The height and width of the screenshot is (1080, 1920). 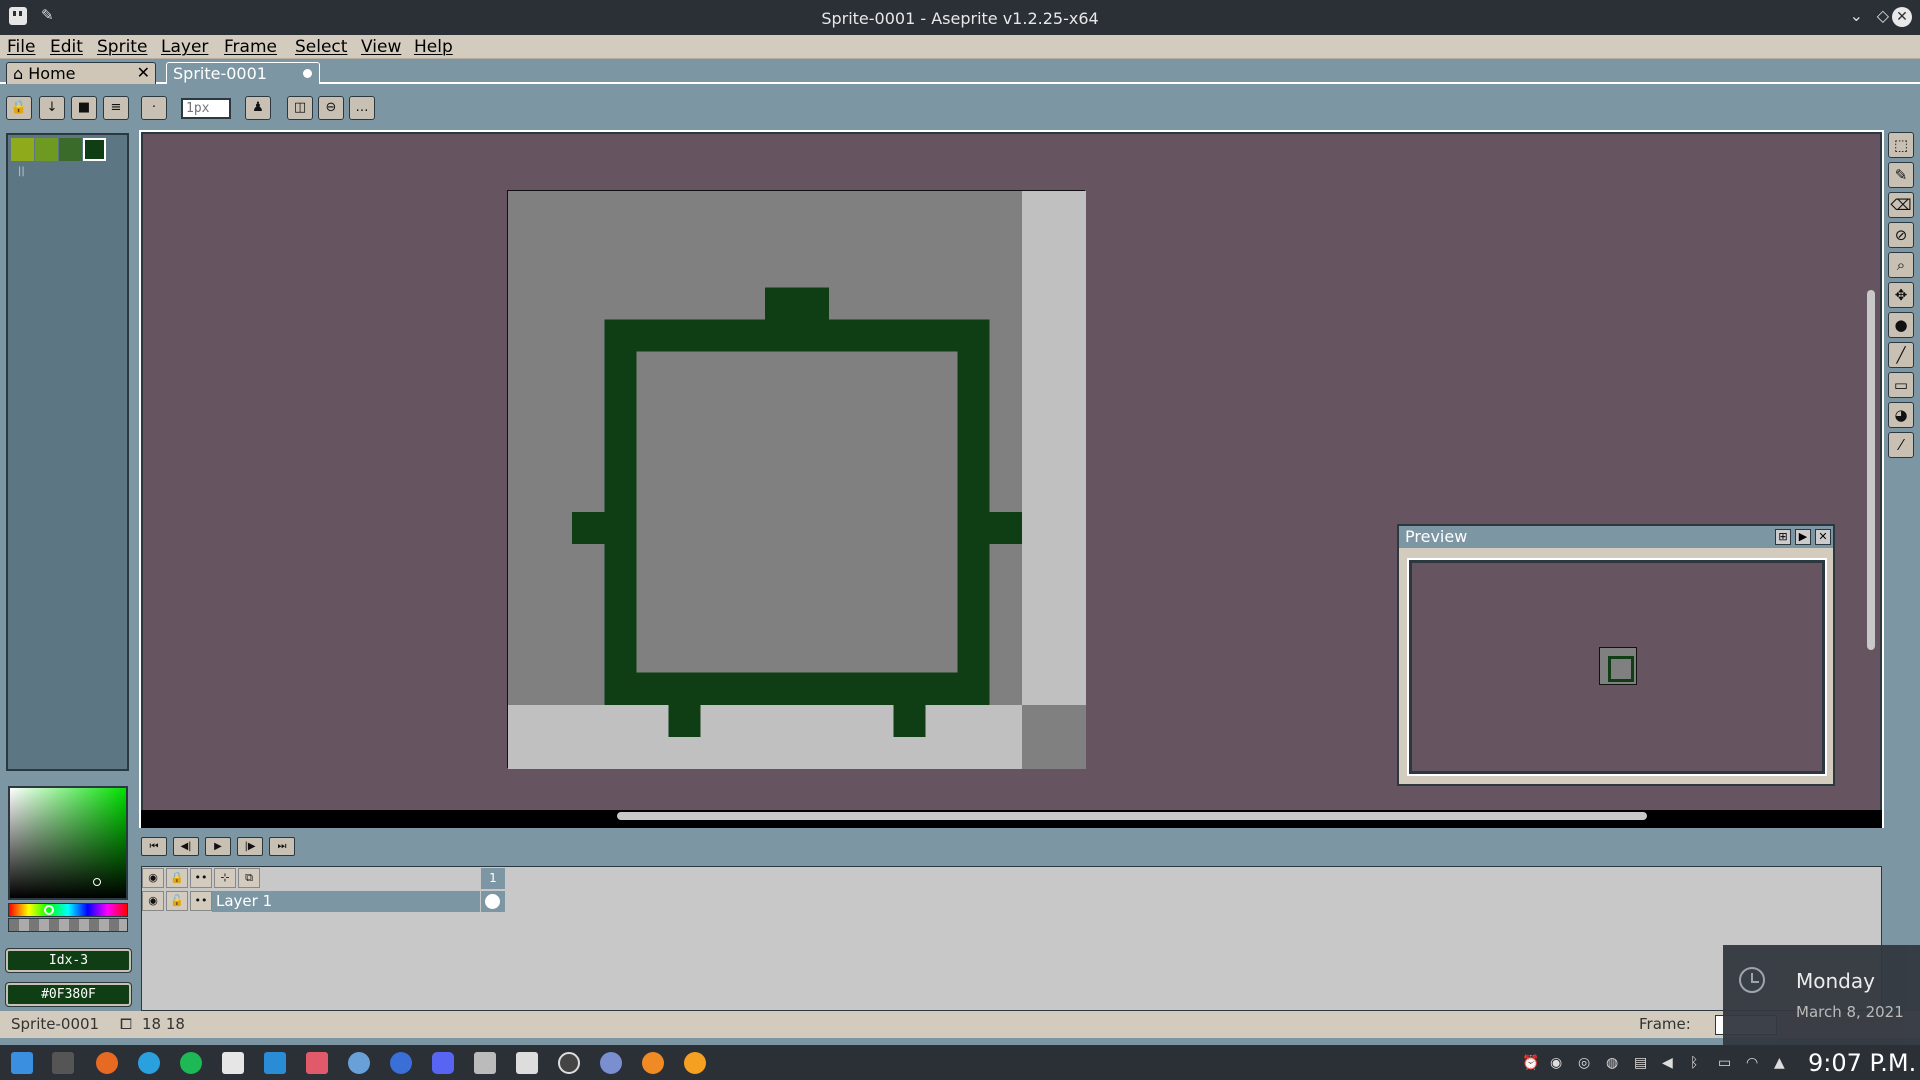 What do you see at coordinates (1557, 1063) in the screenshot?
I see `discord-tray-icon: ◉` at bounding box center [1557, 1063].